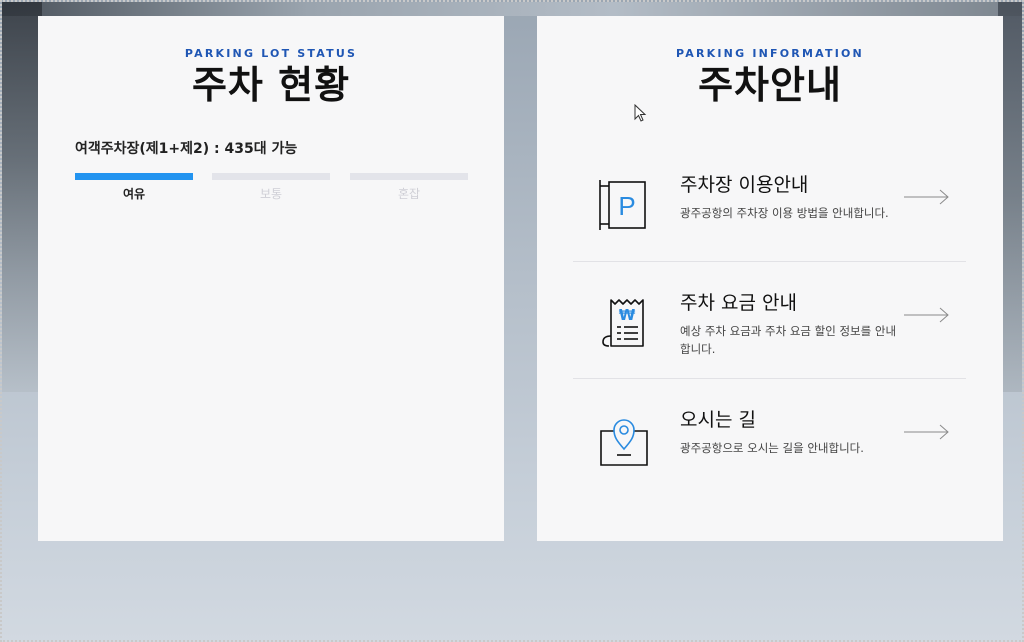 The width and height of the screenshot is (1024, 642). I want to click on congestion-bar-low, so click(134, 176).